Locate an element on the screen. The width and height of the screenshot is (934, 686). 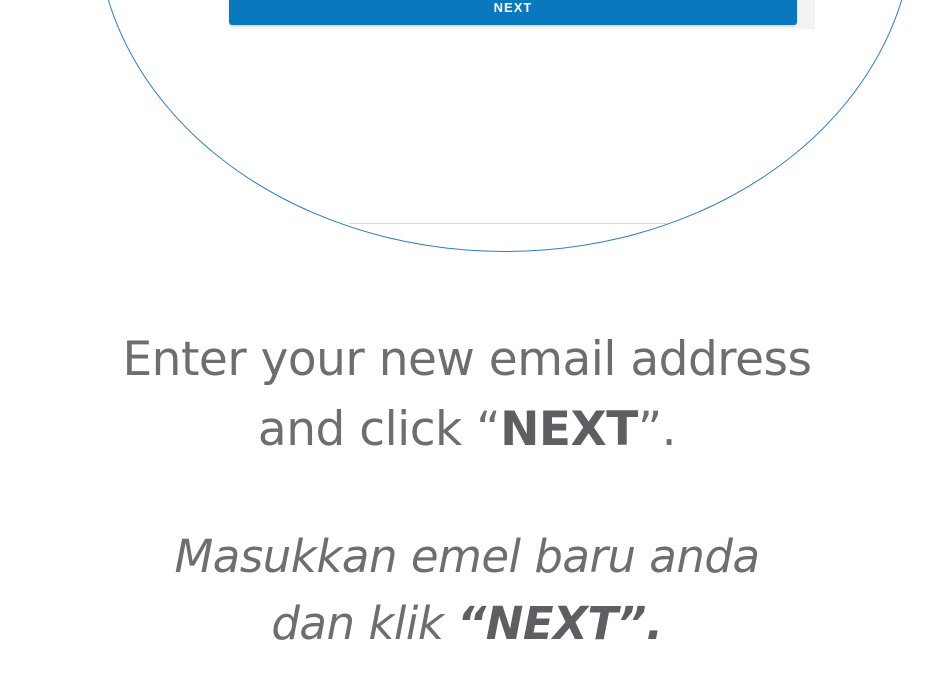
instruction-ms-line1: Masukkan emel baru anda is located at coordinates (467, 556).